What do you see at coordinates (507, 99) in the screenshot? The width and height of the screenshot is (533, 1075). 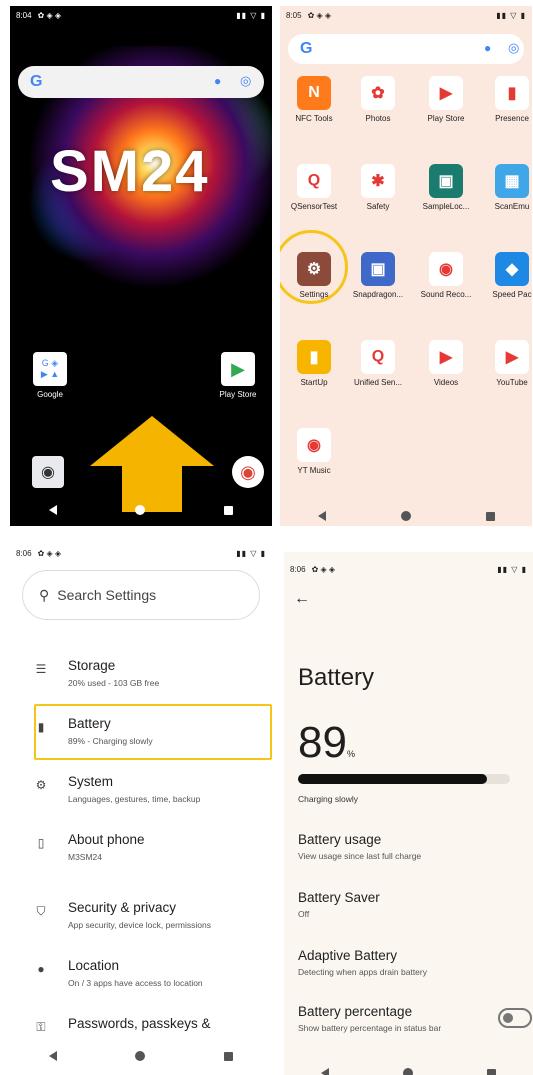 I see `app-presence: ▮ Presence` at bounding box center [507, 99].